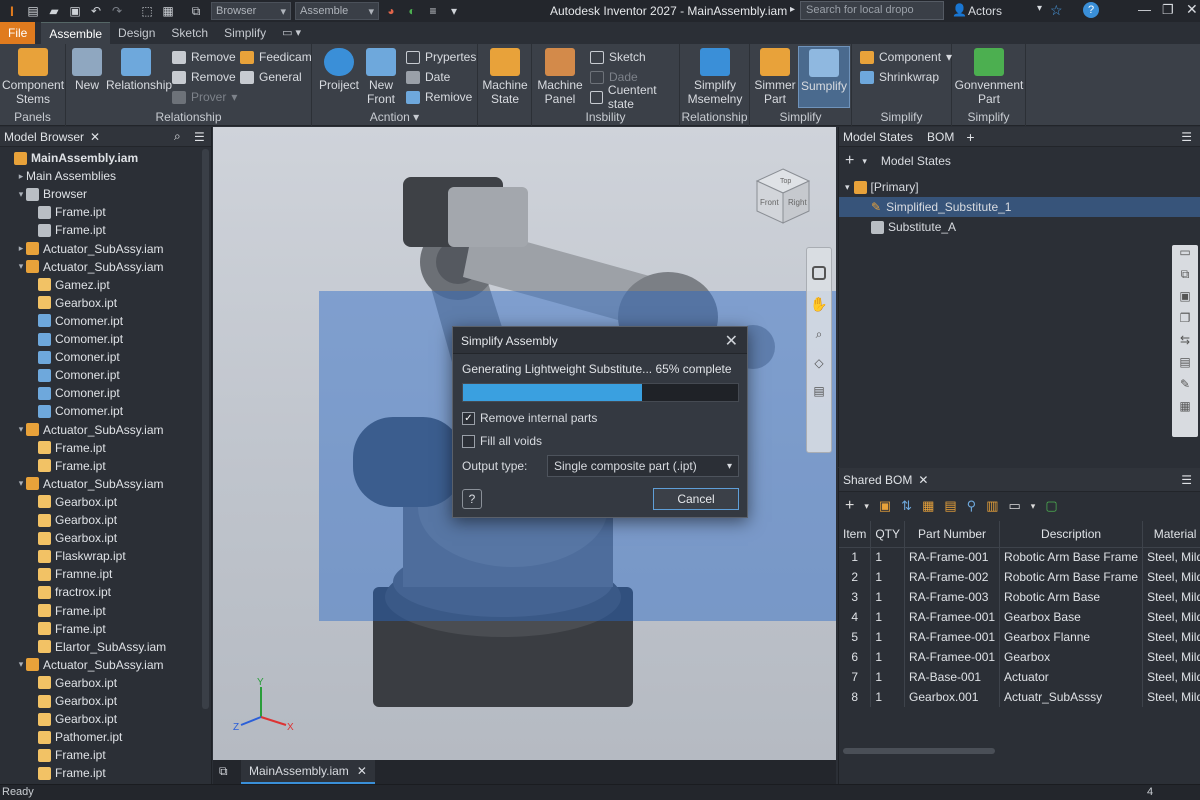  What do you see at coordinates (906, 506) in the screenshot?
I see `sort-icon: ⇅` at bounding box center [906, 506].